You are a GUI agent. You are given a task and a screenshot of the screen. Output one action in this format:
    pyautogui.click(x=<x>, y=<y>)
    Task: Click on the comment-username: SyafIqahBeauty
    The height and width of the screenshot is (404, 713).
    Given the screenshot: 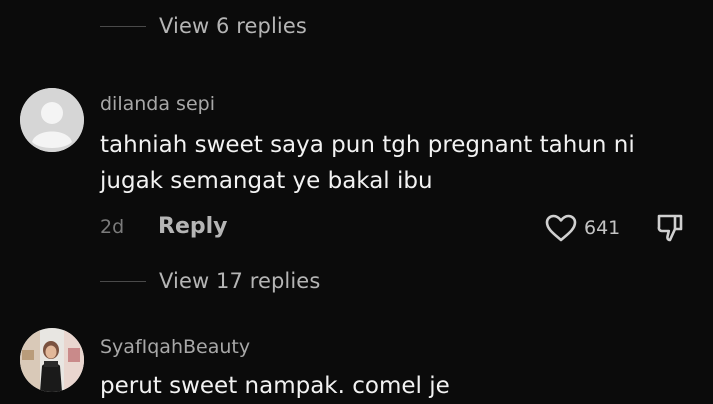 What is the action you would take?
    pyautogui.click(x=175, y=347)
    